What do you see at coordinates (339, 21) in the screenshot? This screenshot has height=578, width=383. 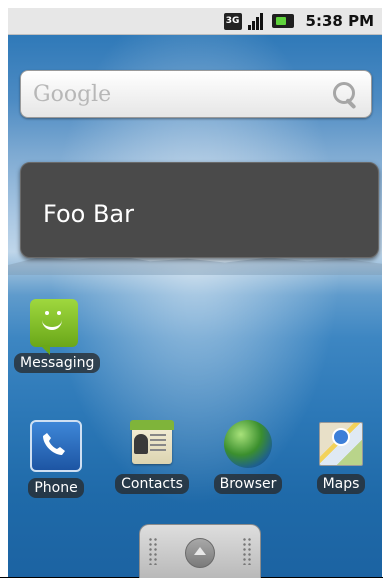 I see `status-time: 5:38 PM` at bounding box center [339, 21].